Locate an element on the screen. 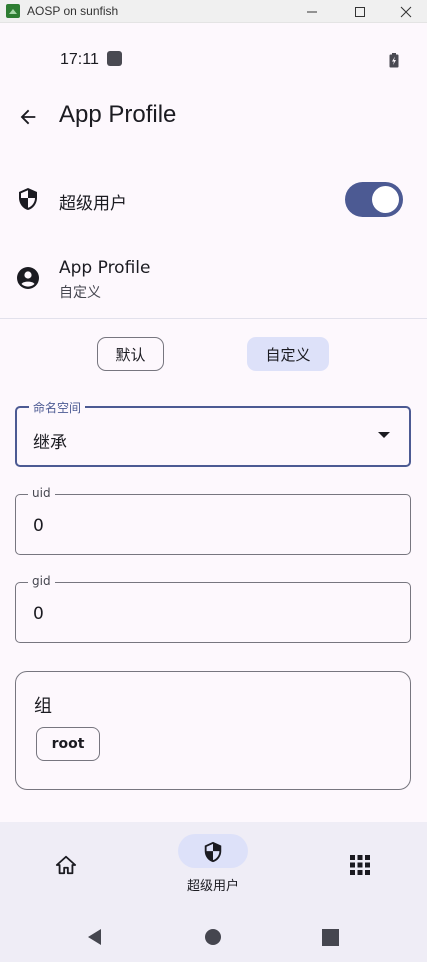 This screenshot has width=427, height=962. nav-home is located at coordinates (66, 865).